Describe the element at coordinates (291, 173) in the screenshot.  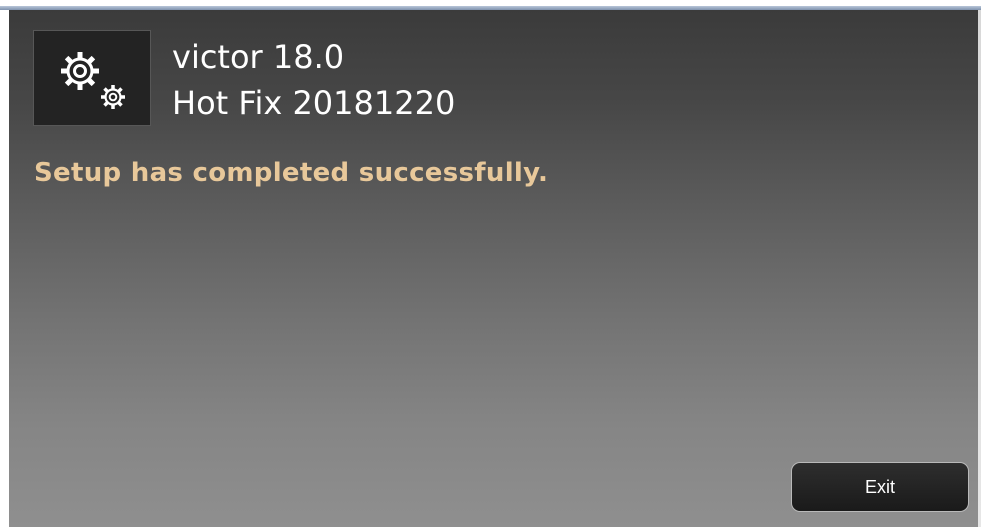
I see `status-message: Setup has completed successfully.` at that location.